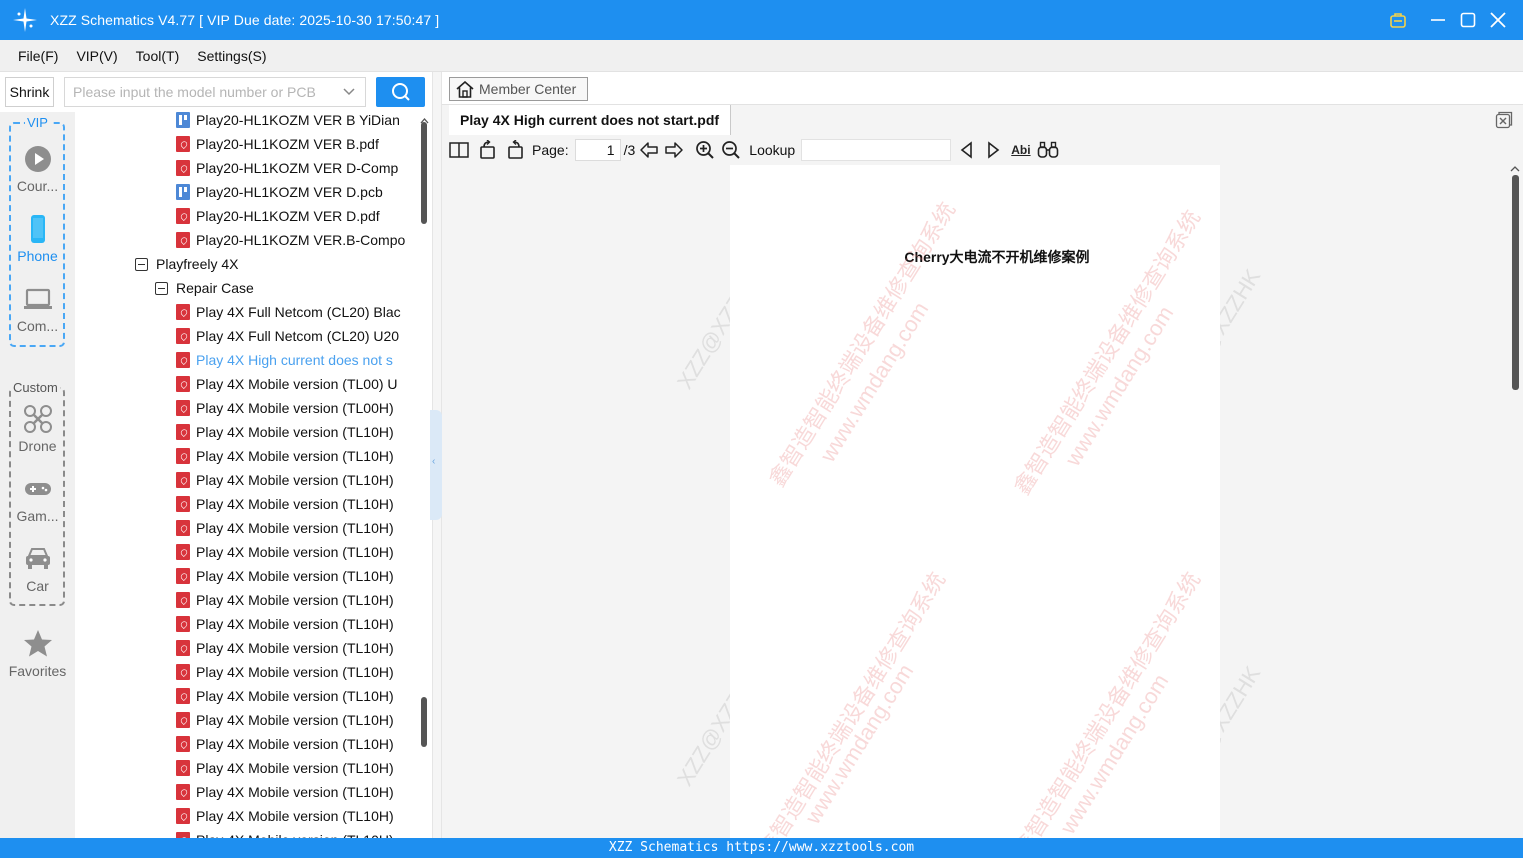 Image resolution: width=1523 pixels, height=858 pixels. Describe the element at coordinates (1468, 20) in the screenshot. I see `maximize-button` at that location.